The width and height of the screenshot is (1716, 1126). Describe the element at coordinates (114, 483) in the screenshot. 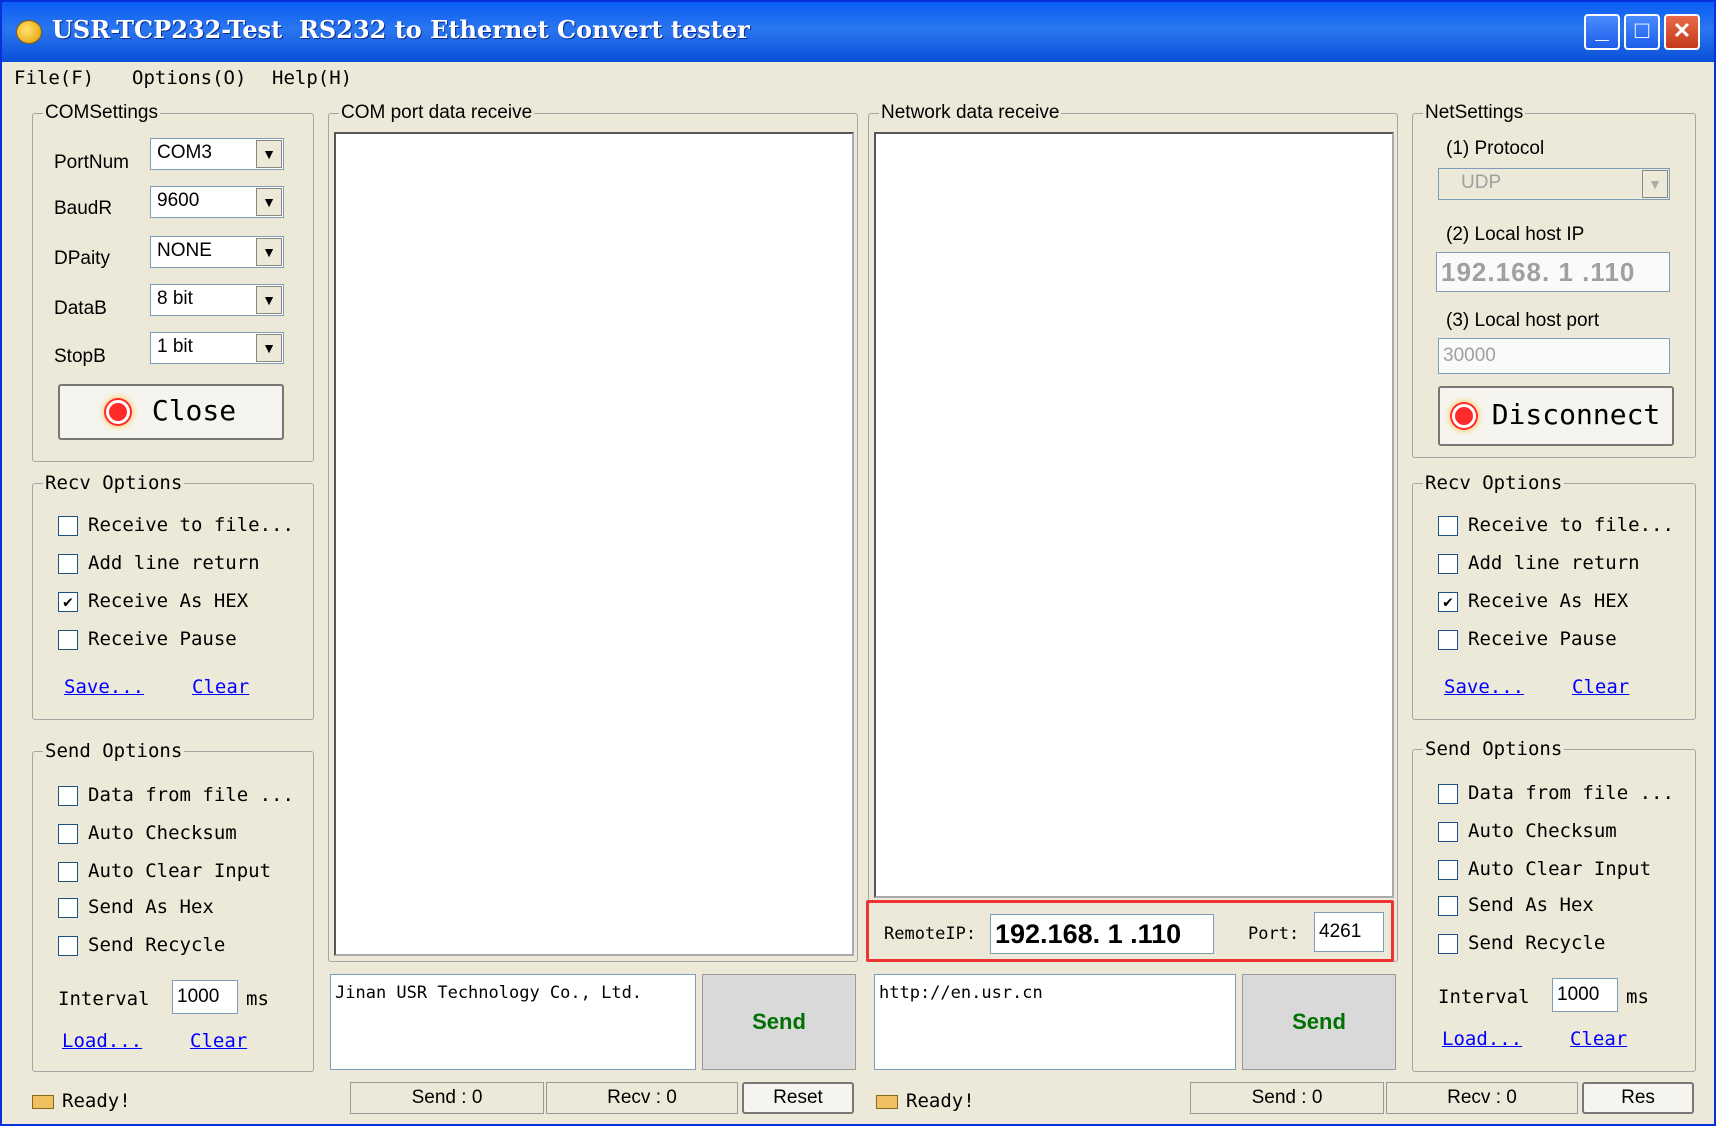

I see `com-recv-options-legend: Recv Options` at that location.